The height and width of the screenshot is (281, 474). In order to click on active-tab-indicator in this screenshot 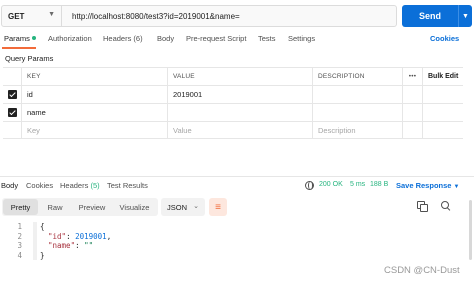, I will do `click(19, 48)`.